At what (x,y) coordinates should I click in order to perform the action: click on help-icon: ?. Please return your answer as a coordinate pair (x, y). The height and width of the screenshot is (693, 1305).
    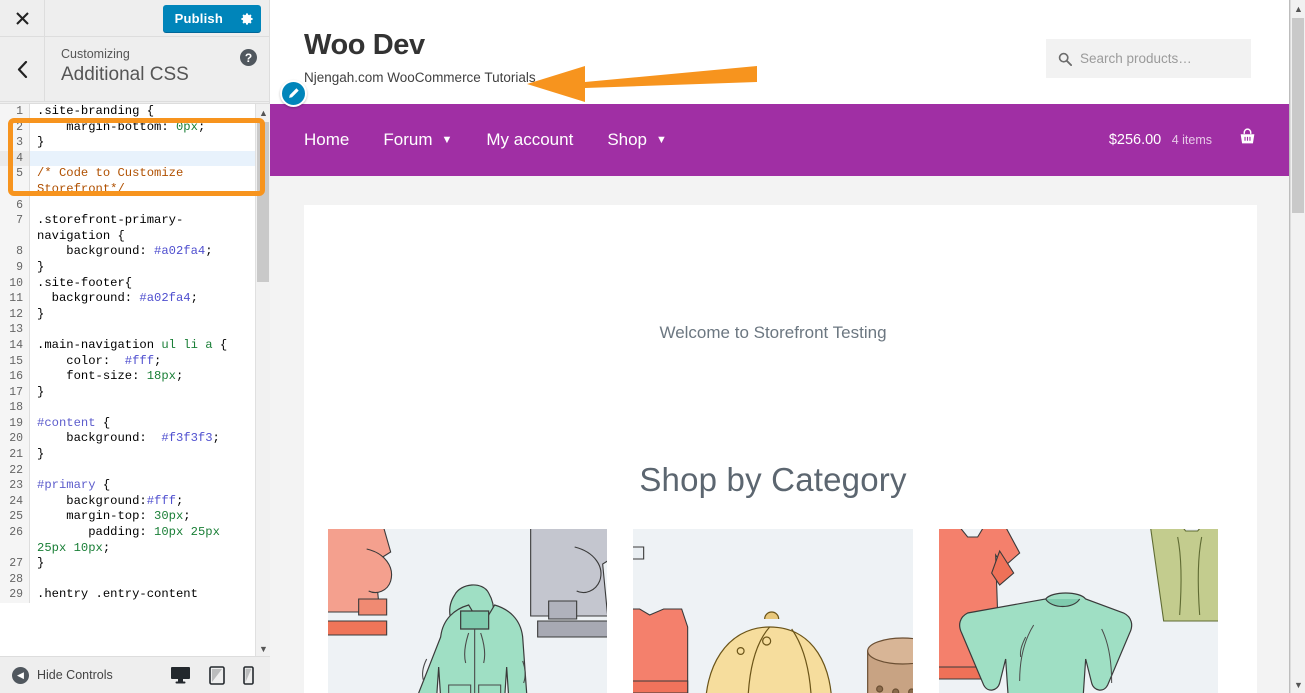
    Looking at the image, I should click on (248, 57).